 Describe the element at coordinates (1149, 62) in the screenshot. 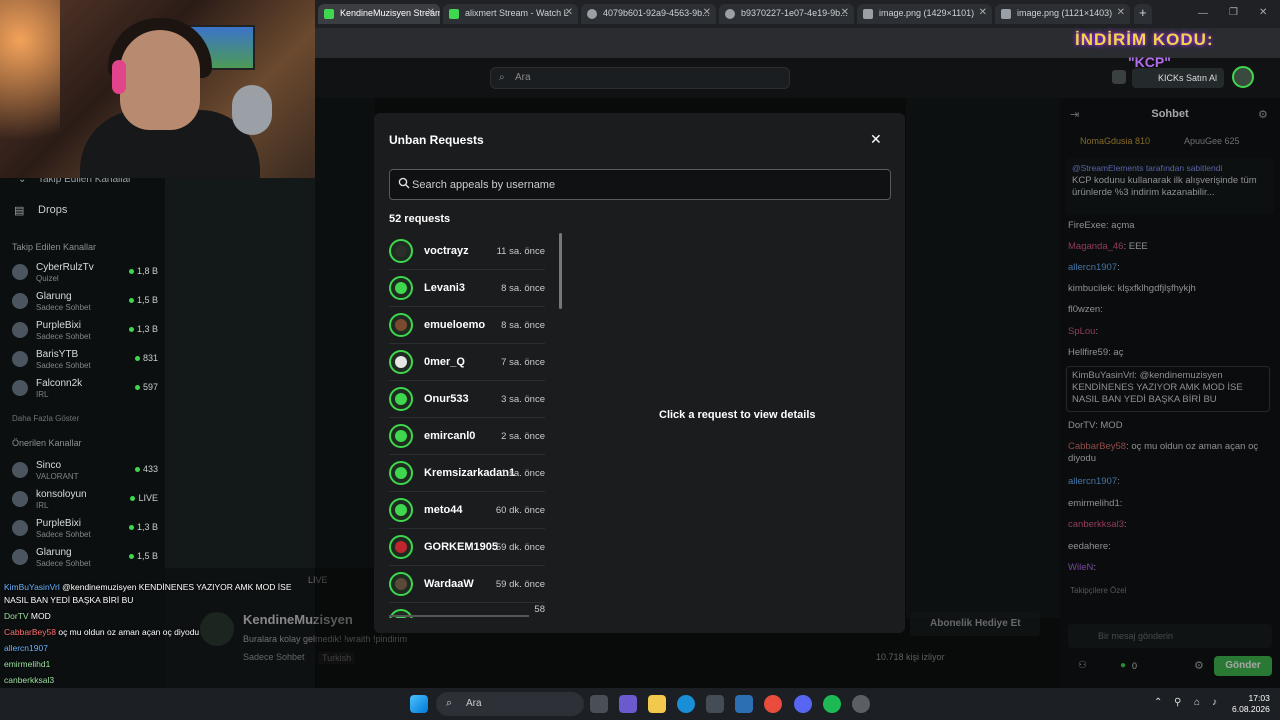

I see `promo-code: "KCP"` at that location.